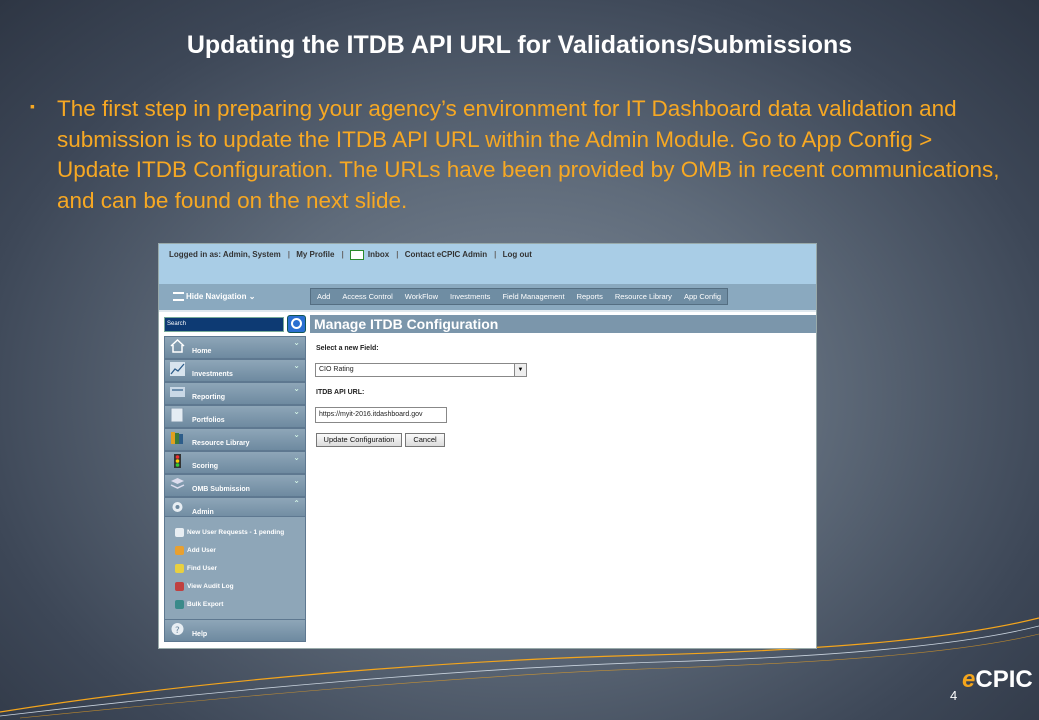 The width and height of the screenshot is (1039, 720). I want to click on logout-link: Log out, so click(517, 254).